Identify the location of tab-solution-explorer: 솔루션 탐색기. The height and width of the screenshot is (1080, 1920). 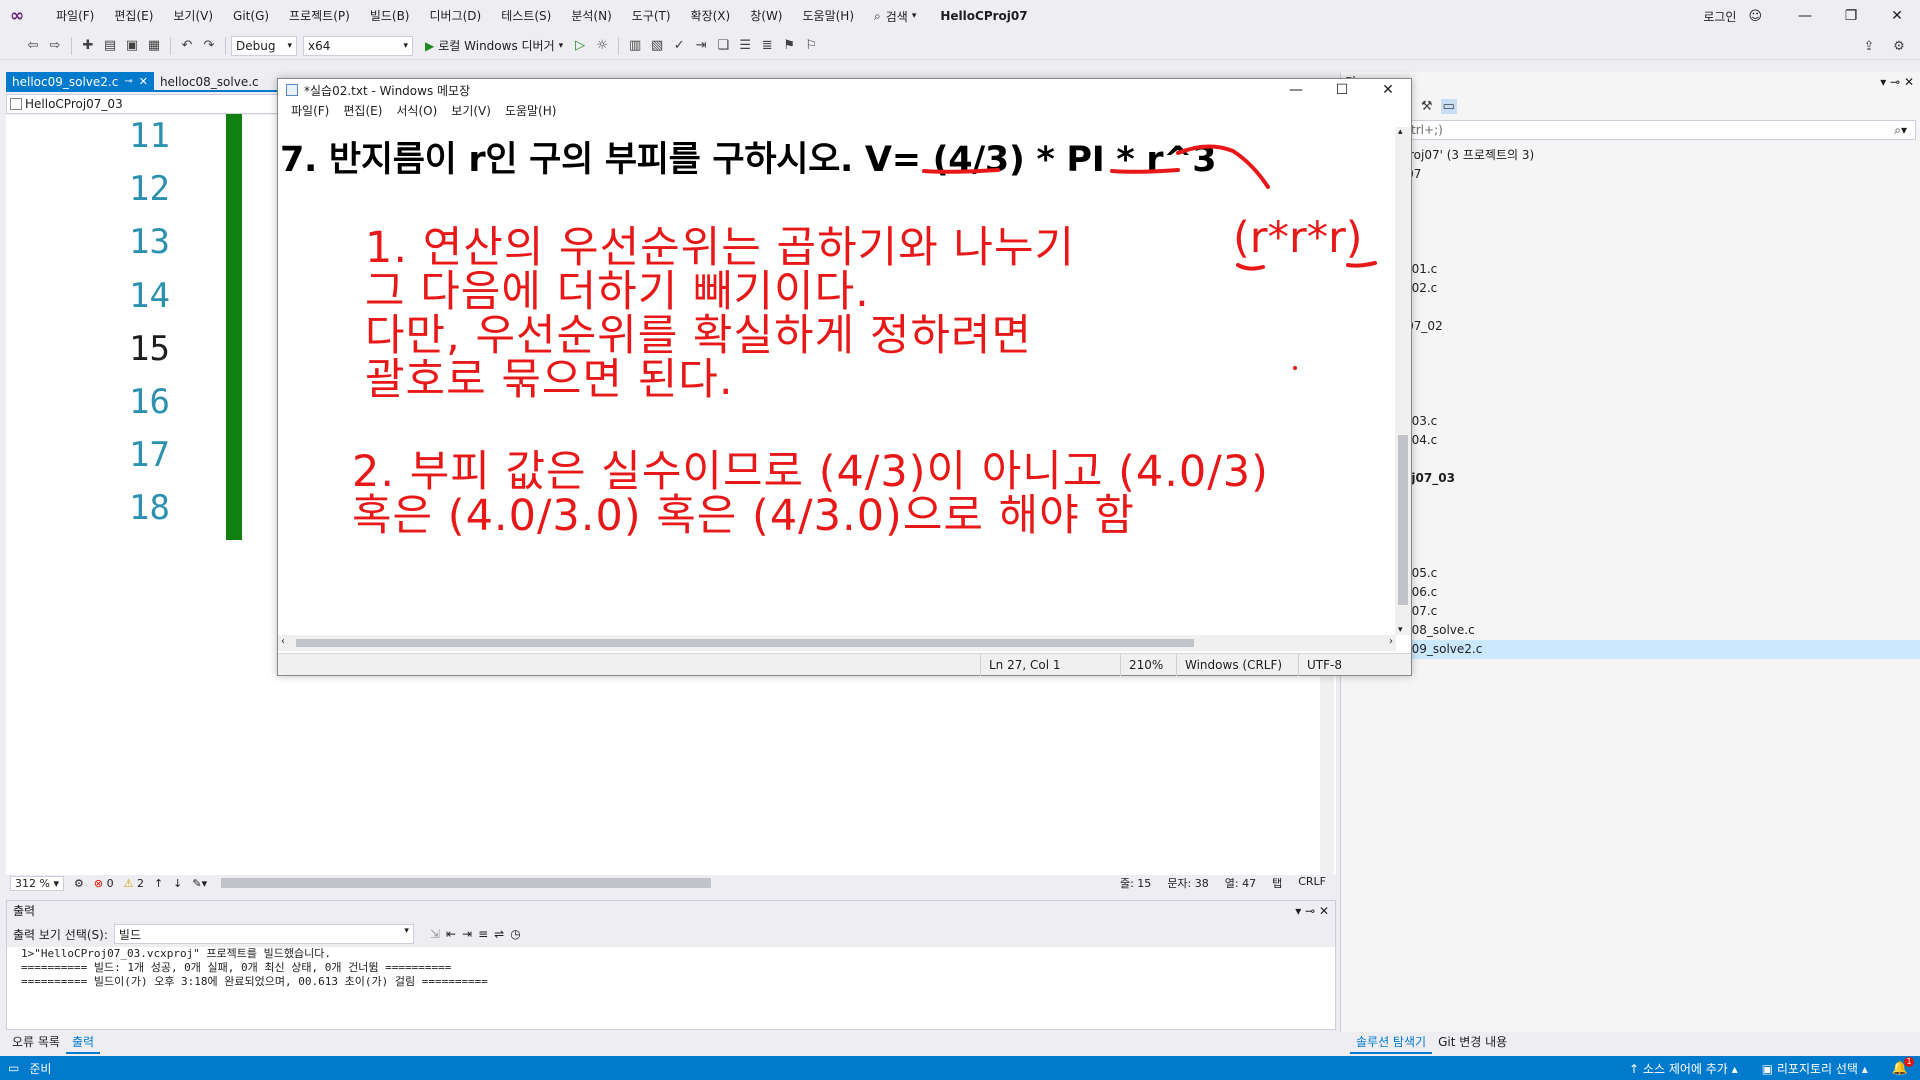
(1391, 1042).